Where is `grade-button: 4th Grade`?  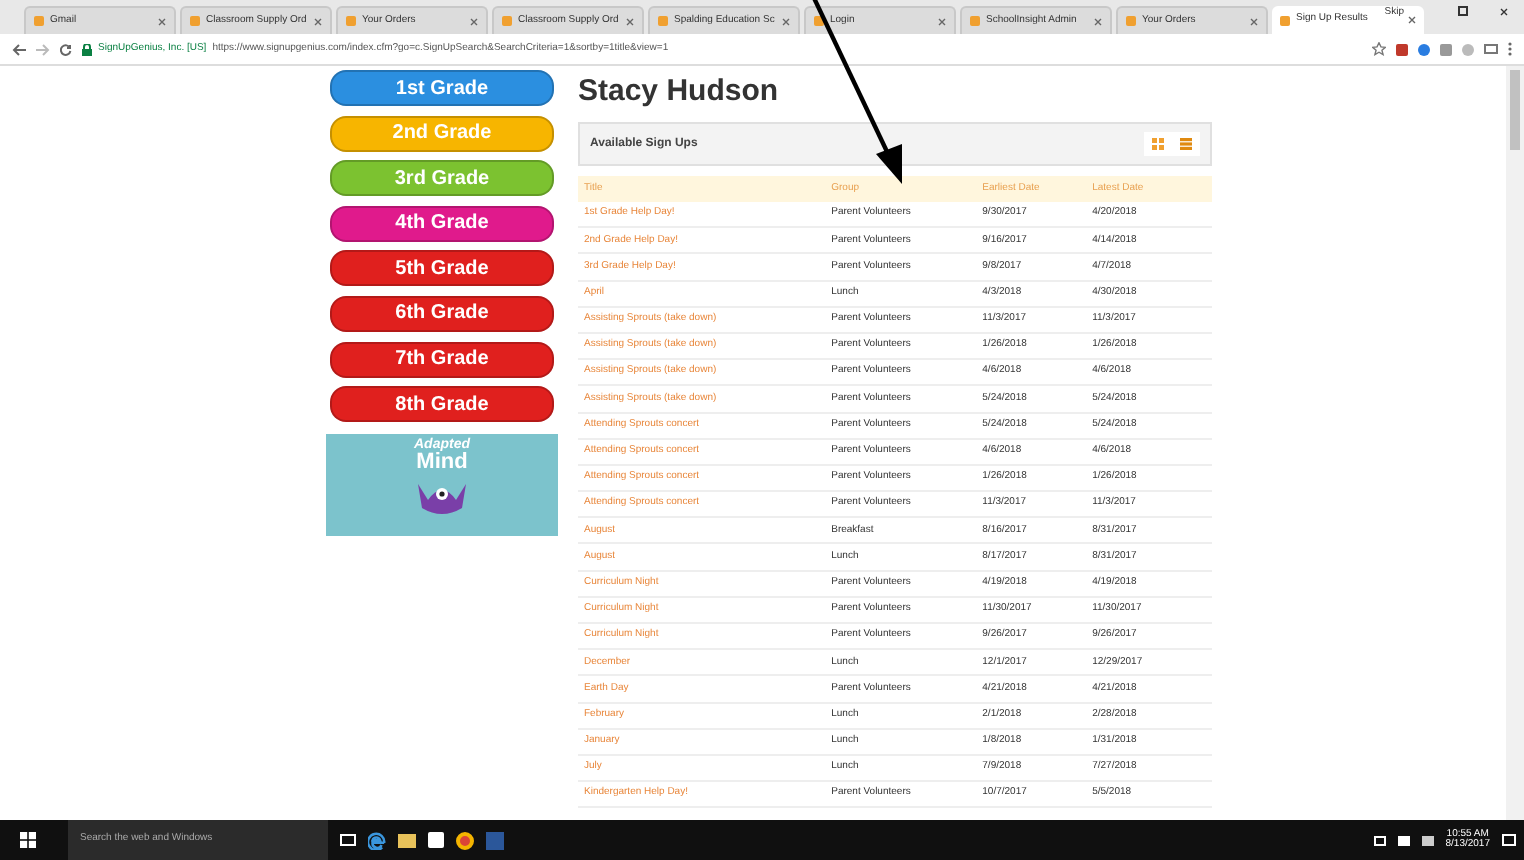 grade-button: 4th Grade is located at coordinates (442, 223).